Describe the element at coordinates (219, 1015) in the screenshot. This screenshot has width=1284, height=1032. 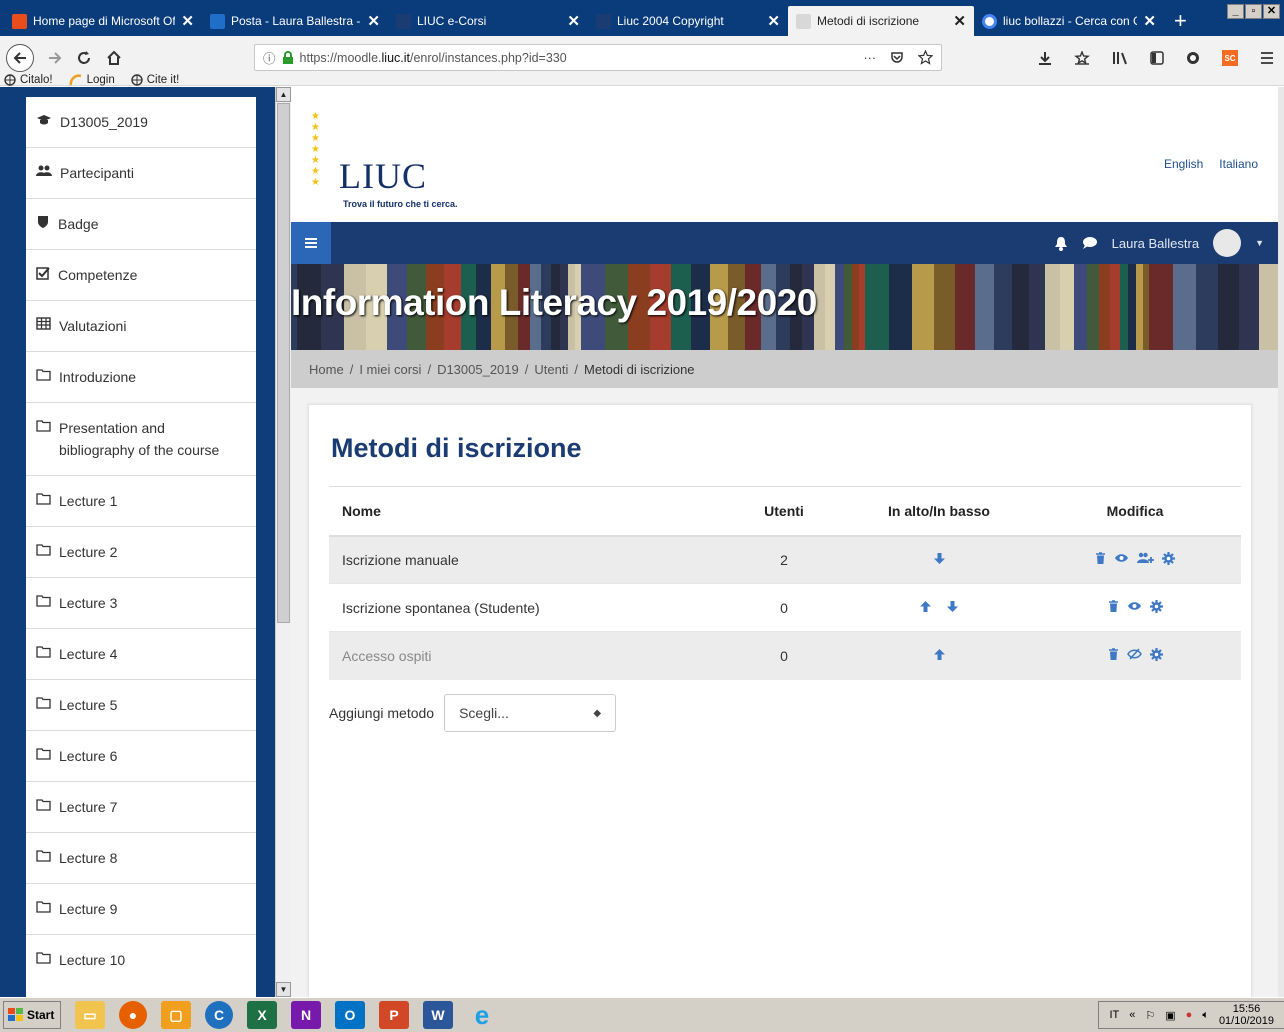
I see `ccleaner-icon: C` at that location.